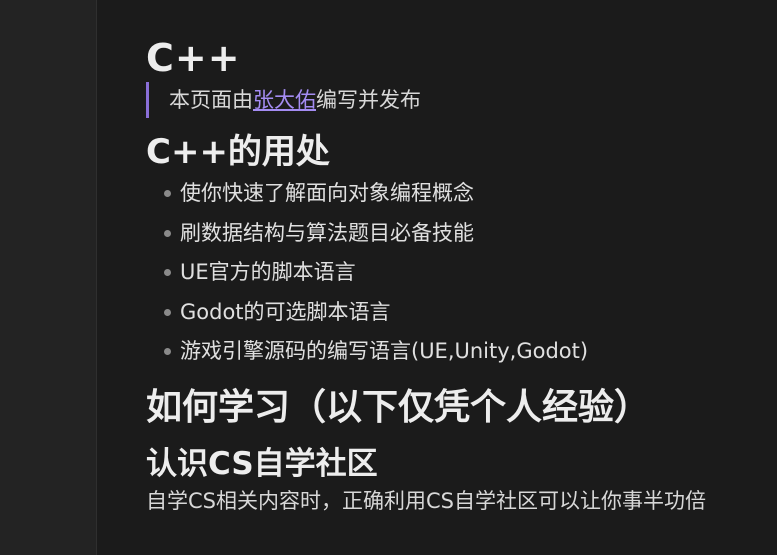 This screenshot has height=555, width=777. I want to click on list-item: 使你快速了解面向对象编程概念, so click(469, 194).